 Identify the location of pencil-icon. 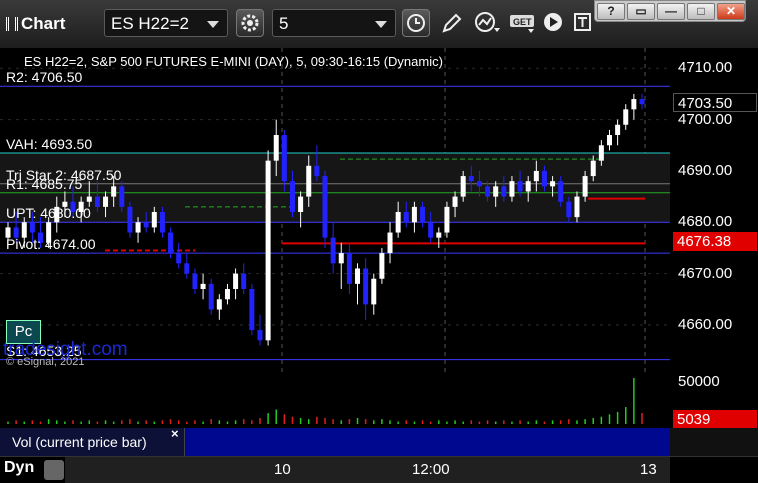
(452, 23).